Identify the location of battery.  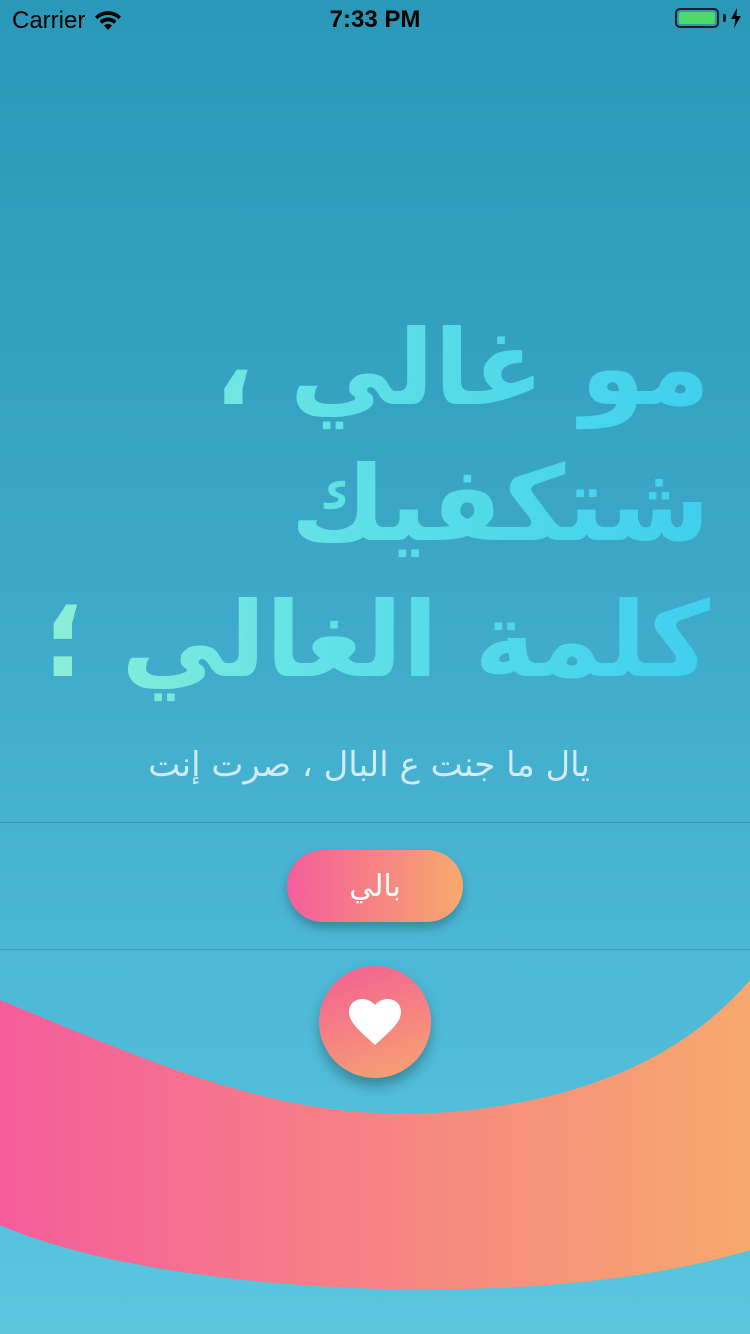
(708, 18).